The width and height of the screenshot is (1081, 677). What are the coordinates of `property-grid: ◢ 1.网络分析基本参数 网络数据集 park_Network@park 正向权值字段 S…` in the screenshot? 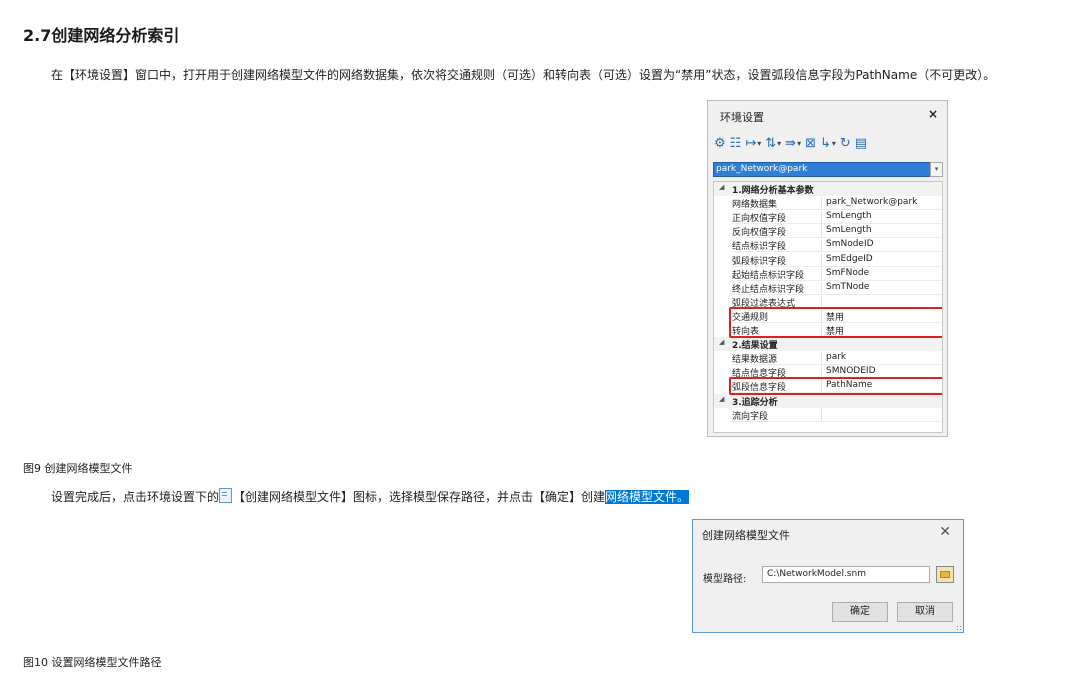 It's located at (828, 307).